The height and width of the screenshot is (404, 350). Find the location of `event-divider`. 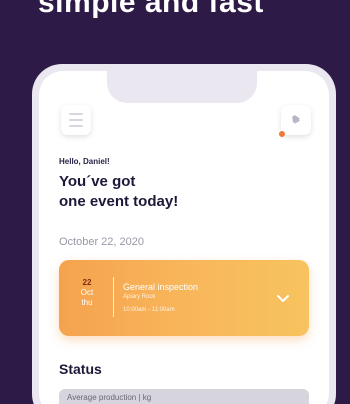

event-divider is located at coordinates (113, 297).